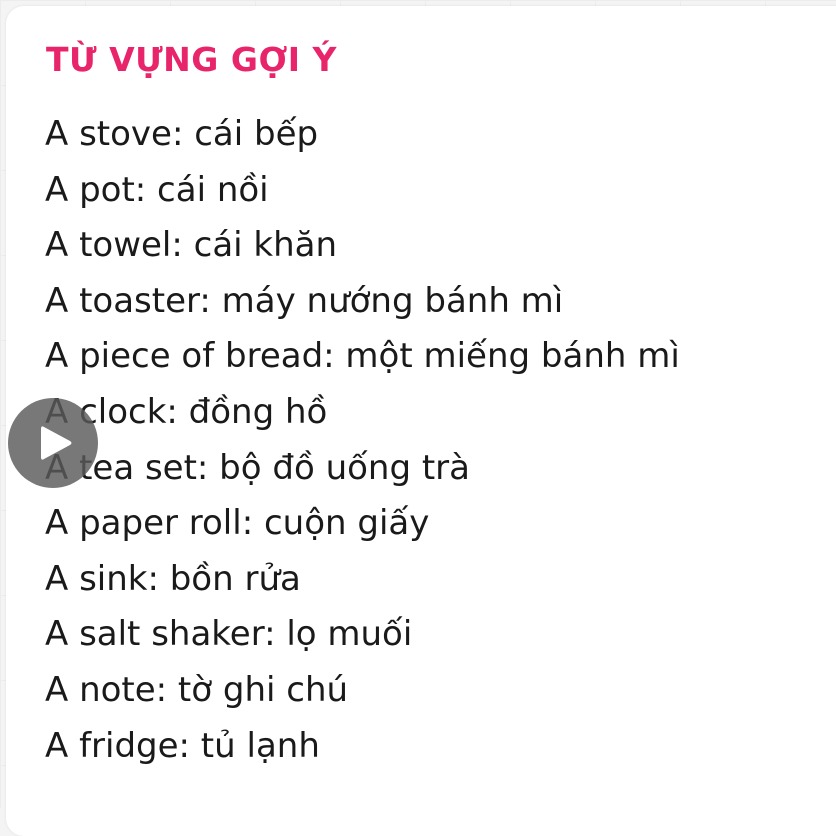  I want to click on play-button, so click(53, 443).